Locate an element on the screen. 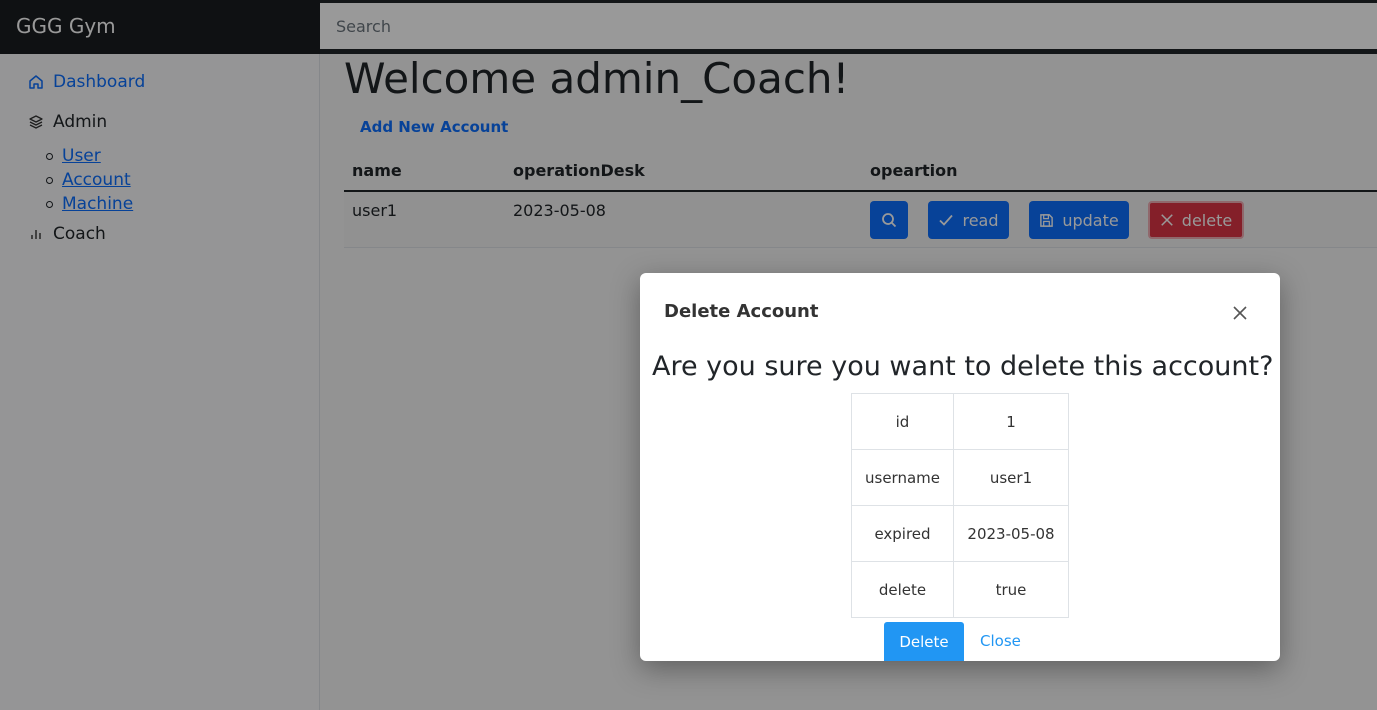  field-key: username is located at coordinates (902, 477).